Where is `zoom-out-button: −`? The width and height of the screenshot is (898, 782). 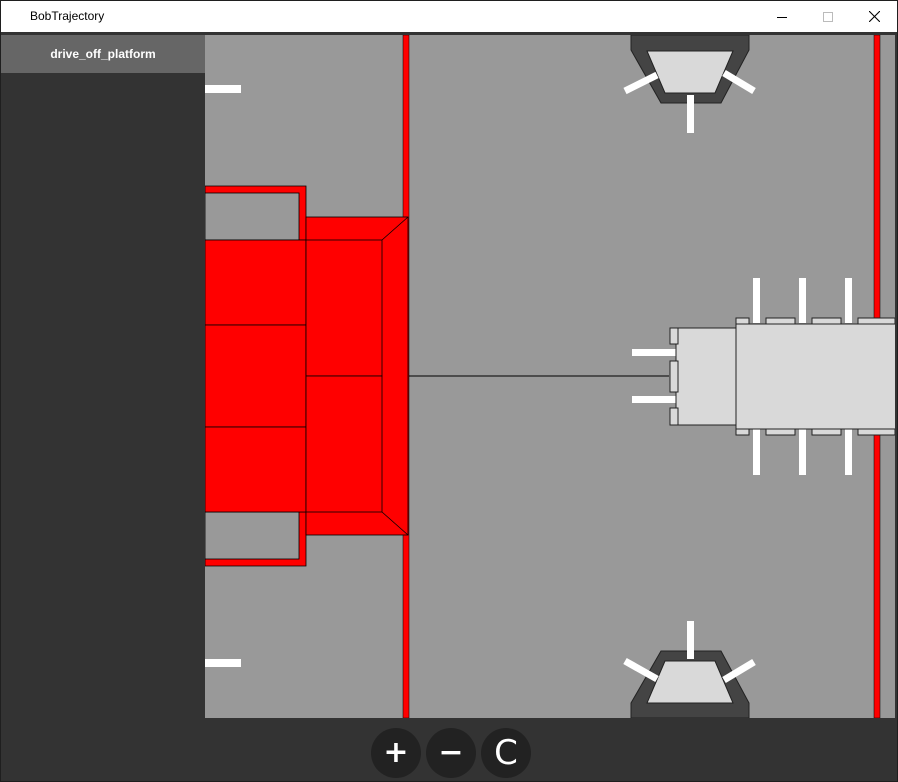
zoom-out-button: − is located at coordinates (451, 753).